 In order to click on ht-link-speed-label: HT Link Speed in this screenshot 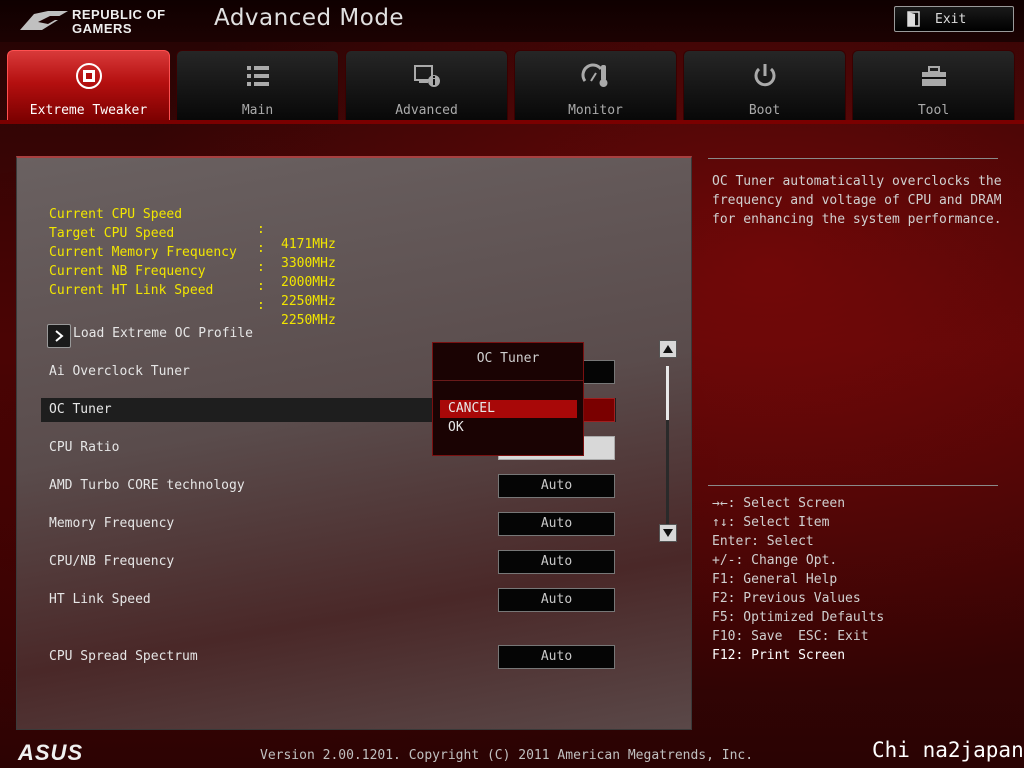, I will do `click(100, 599)`.